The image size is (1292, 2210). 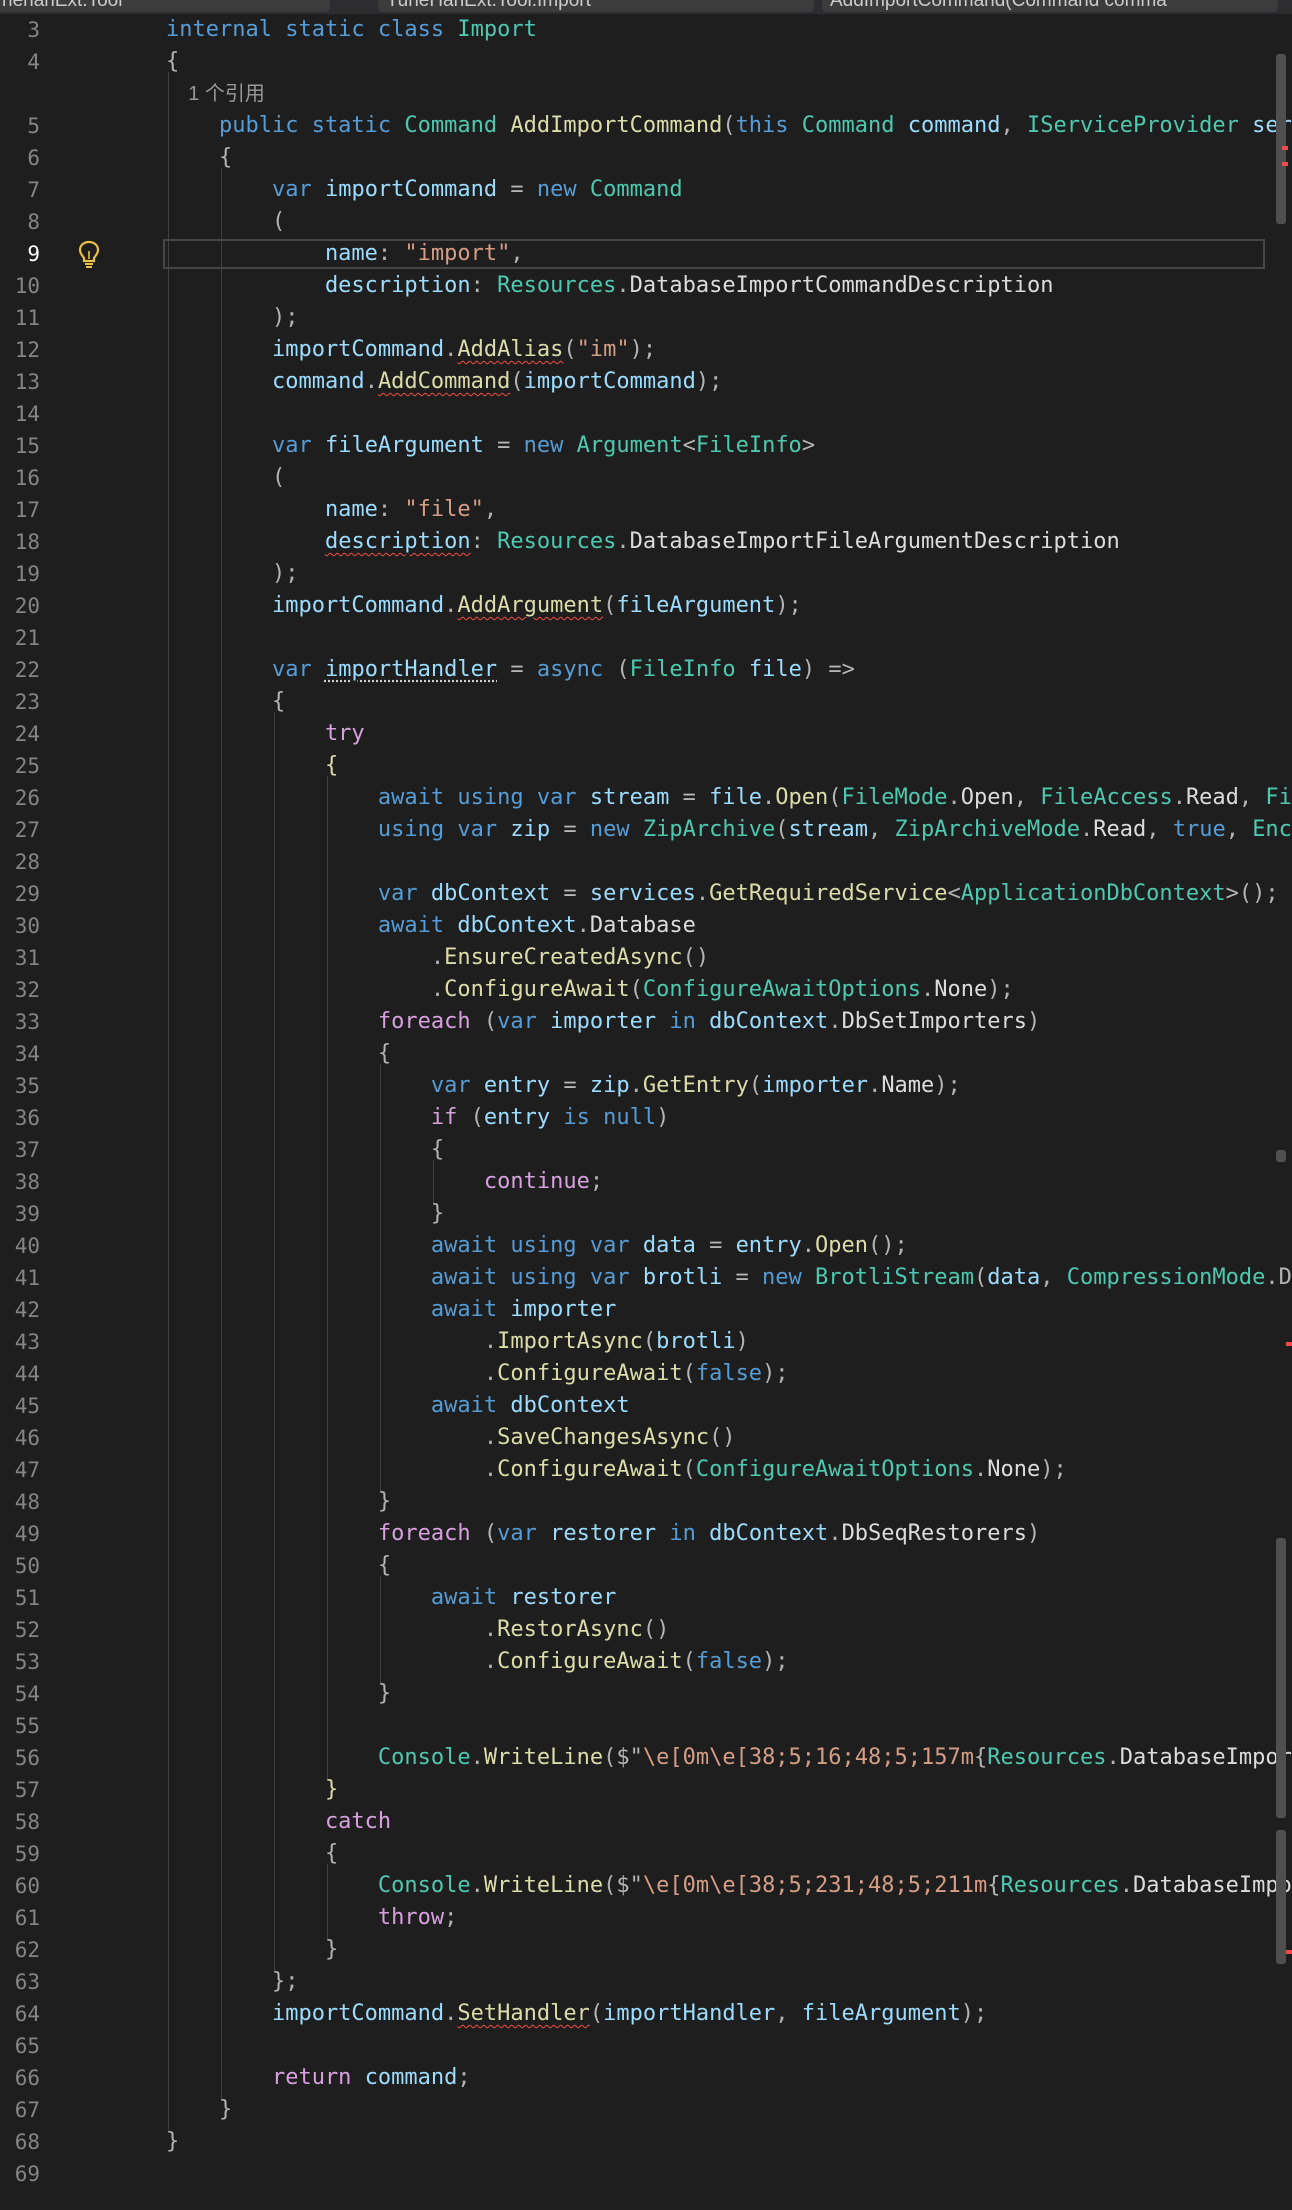 What do you see at coordinates (646, 1918) in the screenshot?
I see `code-line: 61 throw;` at bounding box center [646, 1918].